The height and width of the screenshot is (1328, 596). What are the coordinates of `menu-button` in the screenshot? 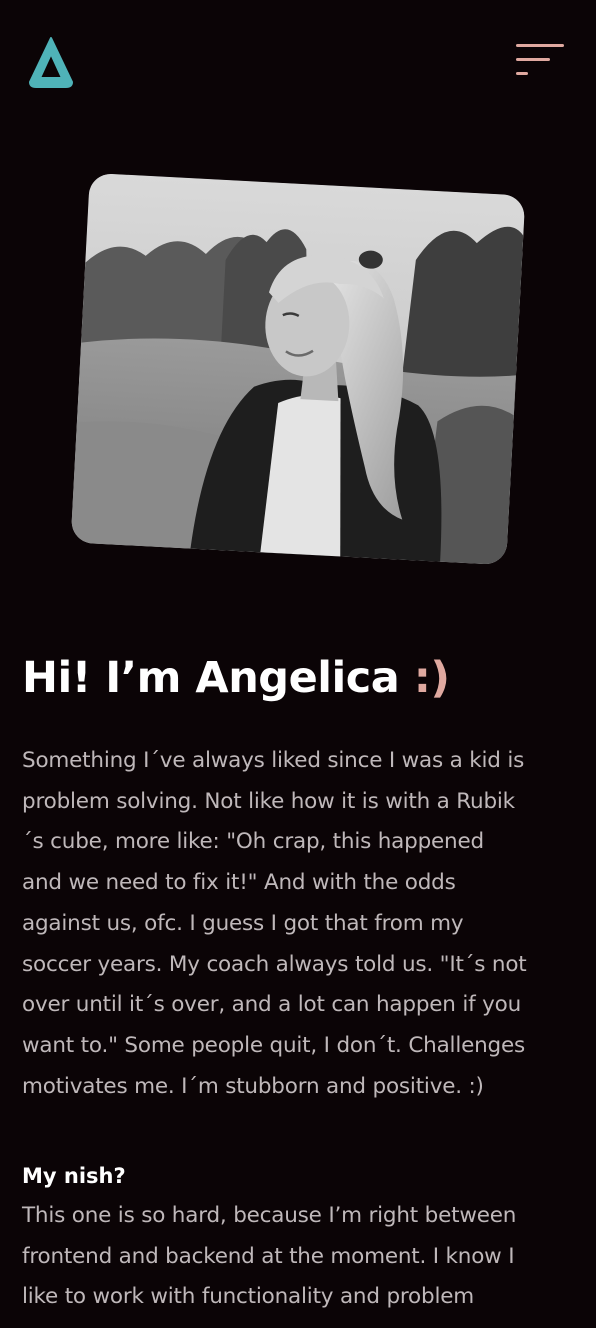 It's located at (540, 61).